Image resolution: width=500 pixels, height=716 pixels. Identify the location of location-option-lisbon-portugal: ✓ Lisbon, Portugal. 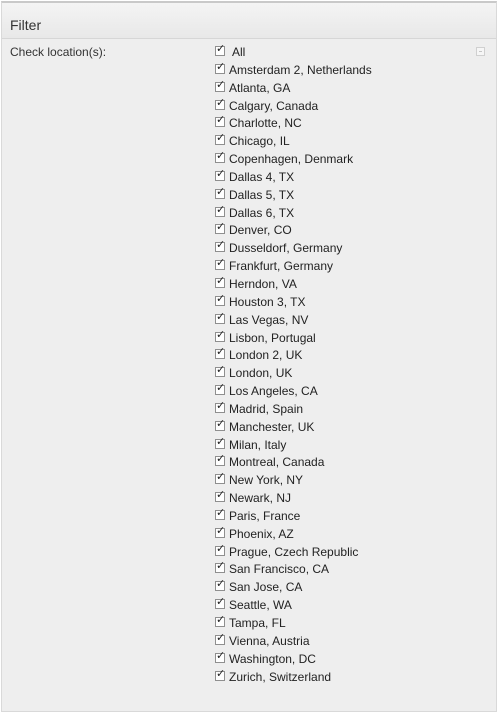
(293, 339).